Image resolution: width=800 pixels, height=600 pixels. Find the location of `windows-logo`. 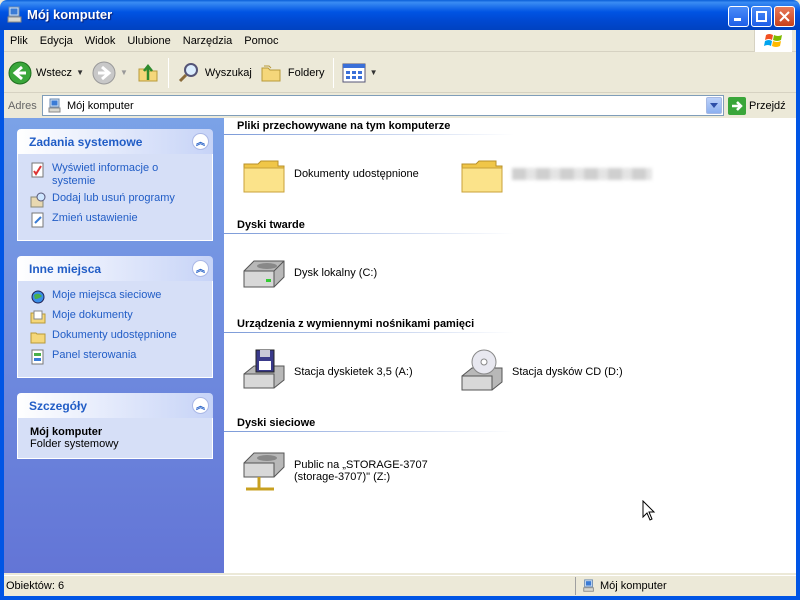

windows-logo is located at coordinates (773, 41).